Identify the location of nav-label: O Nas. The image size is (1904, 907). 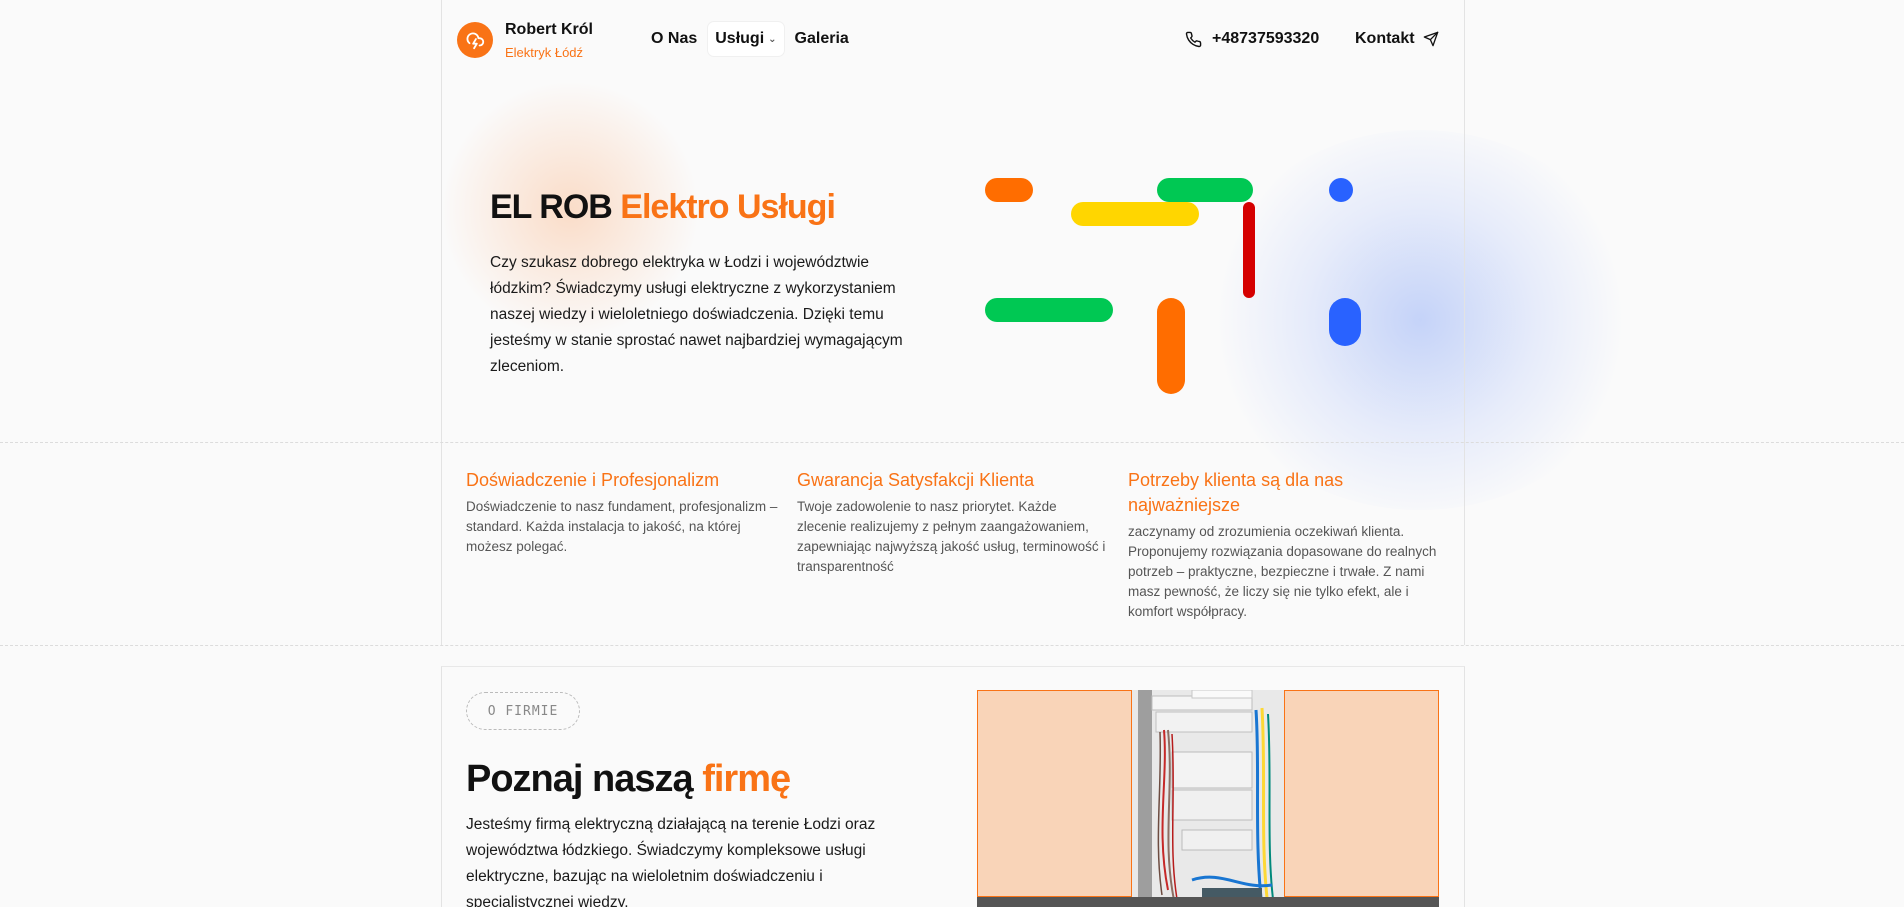
(674, 38).